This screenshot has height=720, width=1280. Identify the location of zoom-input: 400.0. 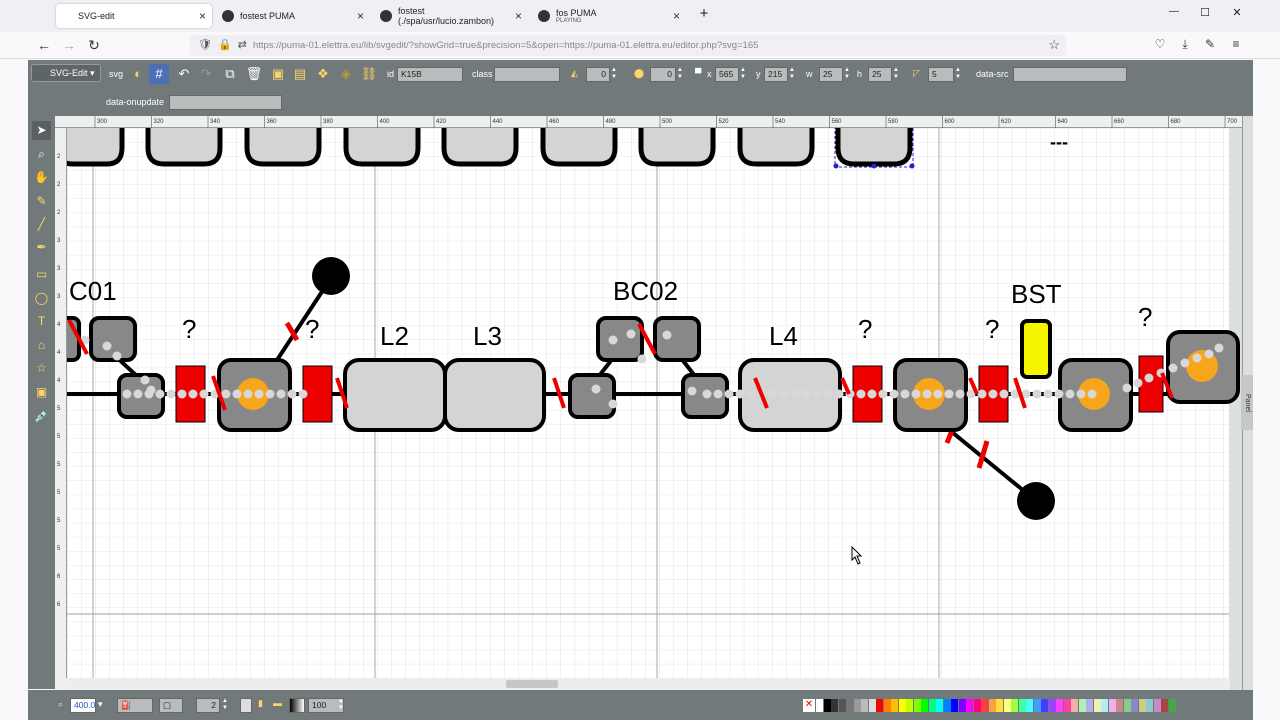
(83, 705).